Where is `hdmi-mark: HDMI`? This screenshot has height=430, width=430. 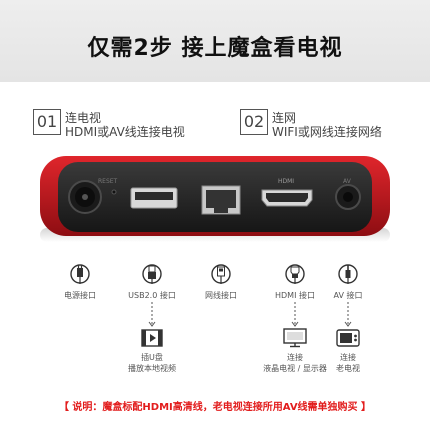 hdmi-mark: HDMI is located at coordinates (286, 181).